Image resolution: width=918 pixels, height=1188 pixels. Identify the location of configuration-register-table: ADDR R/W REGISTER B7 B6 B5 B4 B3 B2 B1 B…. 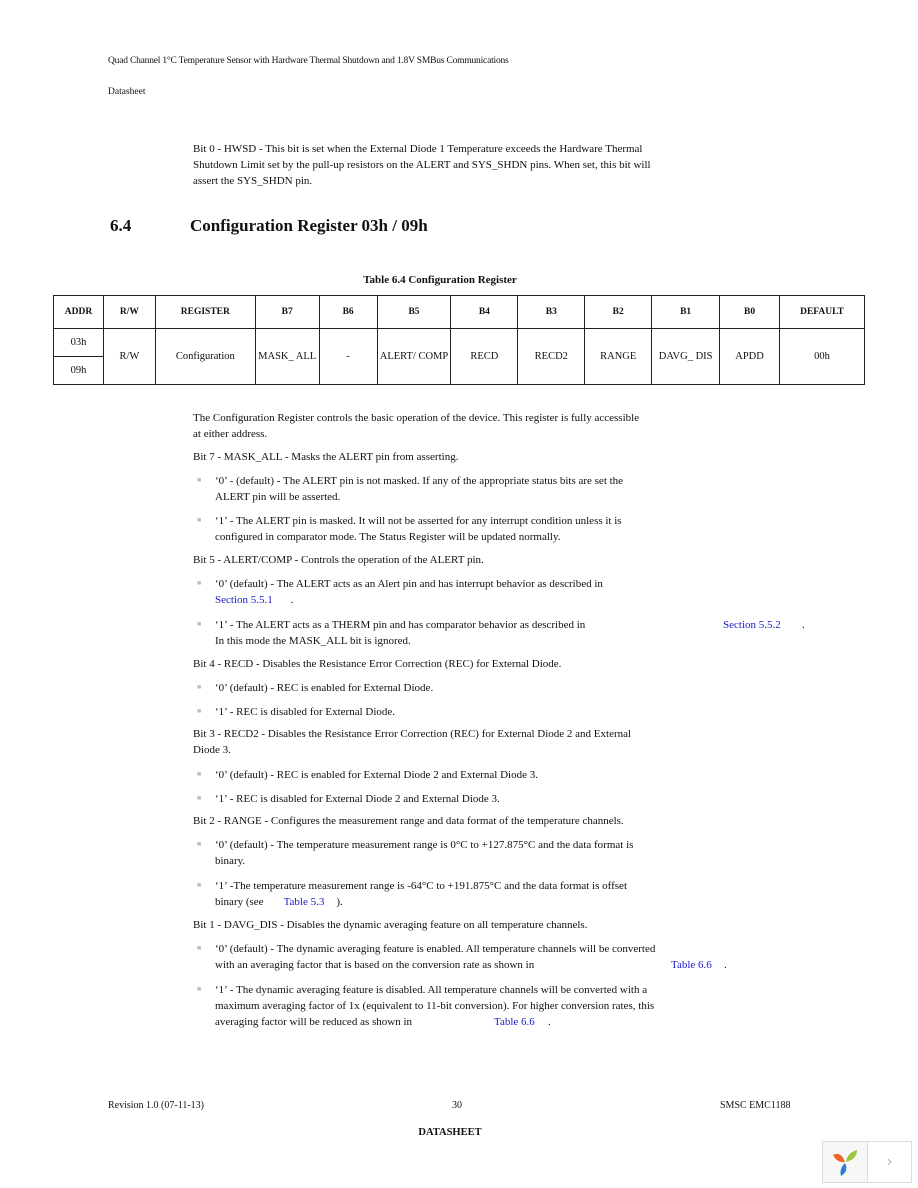
(459, 340).